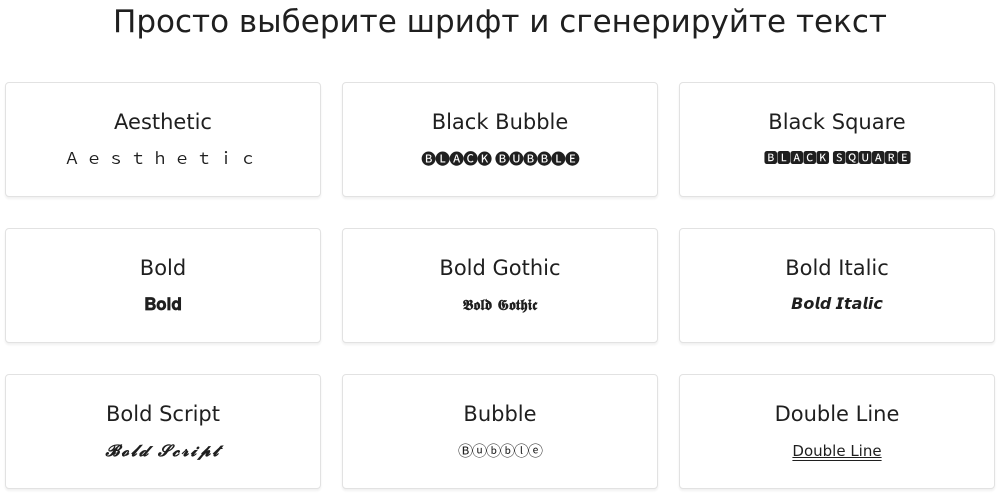 This screenshot has height=497, width=1000. What do you see at coordinates (837, 414) in the screenshot?
I see `font-card-title: Double Line` at bounding box center [837, 414].